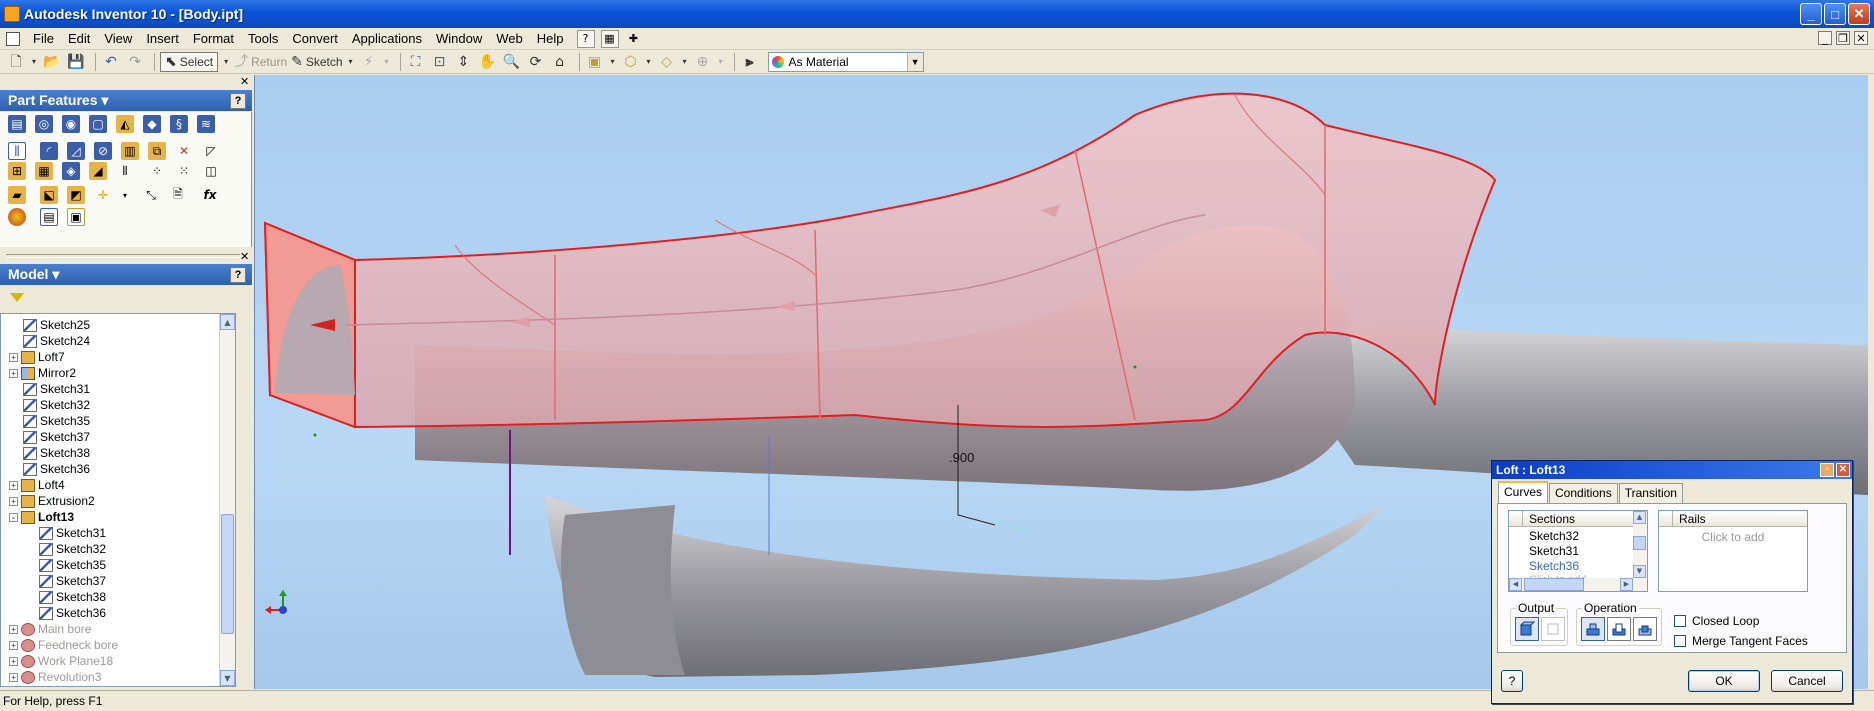 The height and width of the screenshot is (711, 1874). What do you see at coordinates (12, 14) in the screenshot?
I see `inventor-app-icon` at bounding box center [12, 14].